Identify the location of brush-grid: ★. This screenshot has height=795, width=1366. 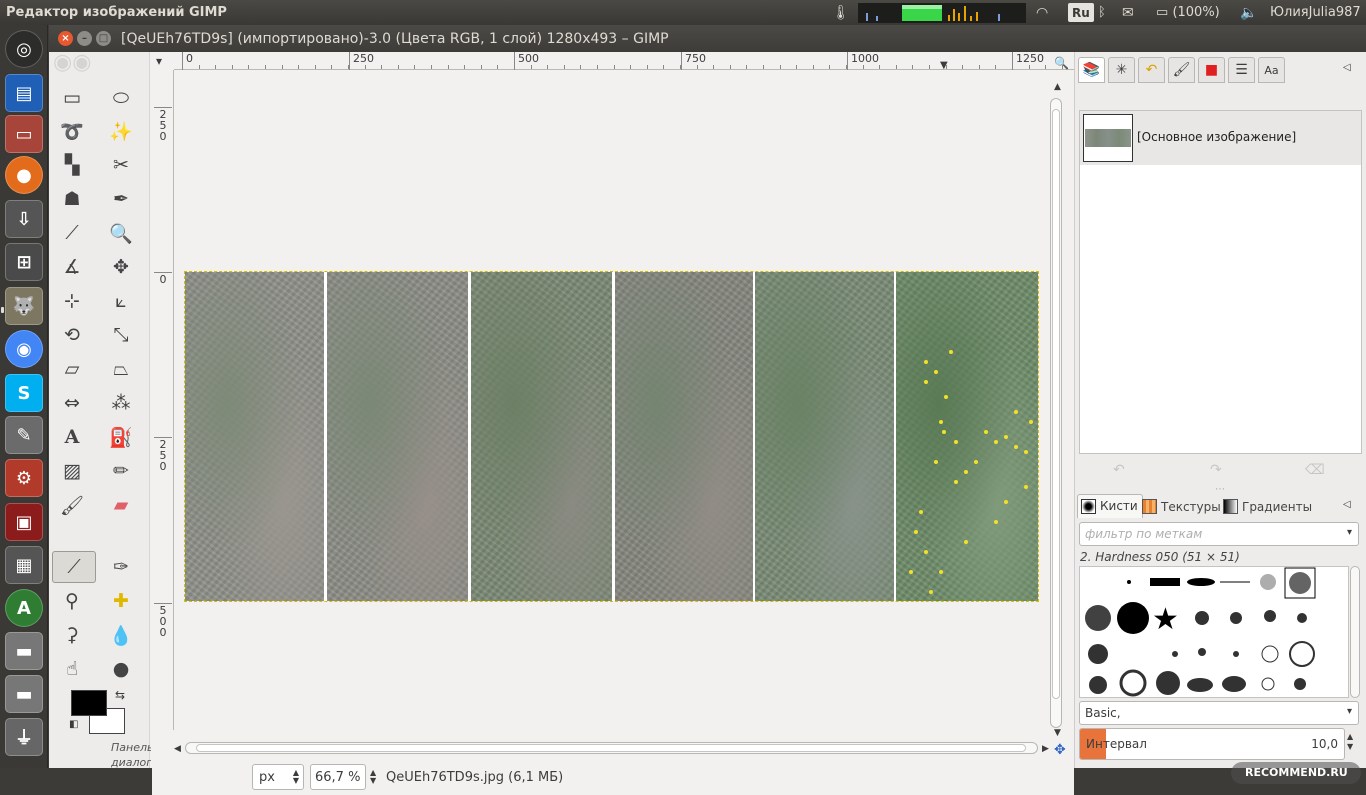
(1214, 632).